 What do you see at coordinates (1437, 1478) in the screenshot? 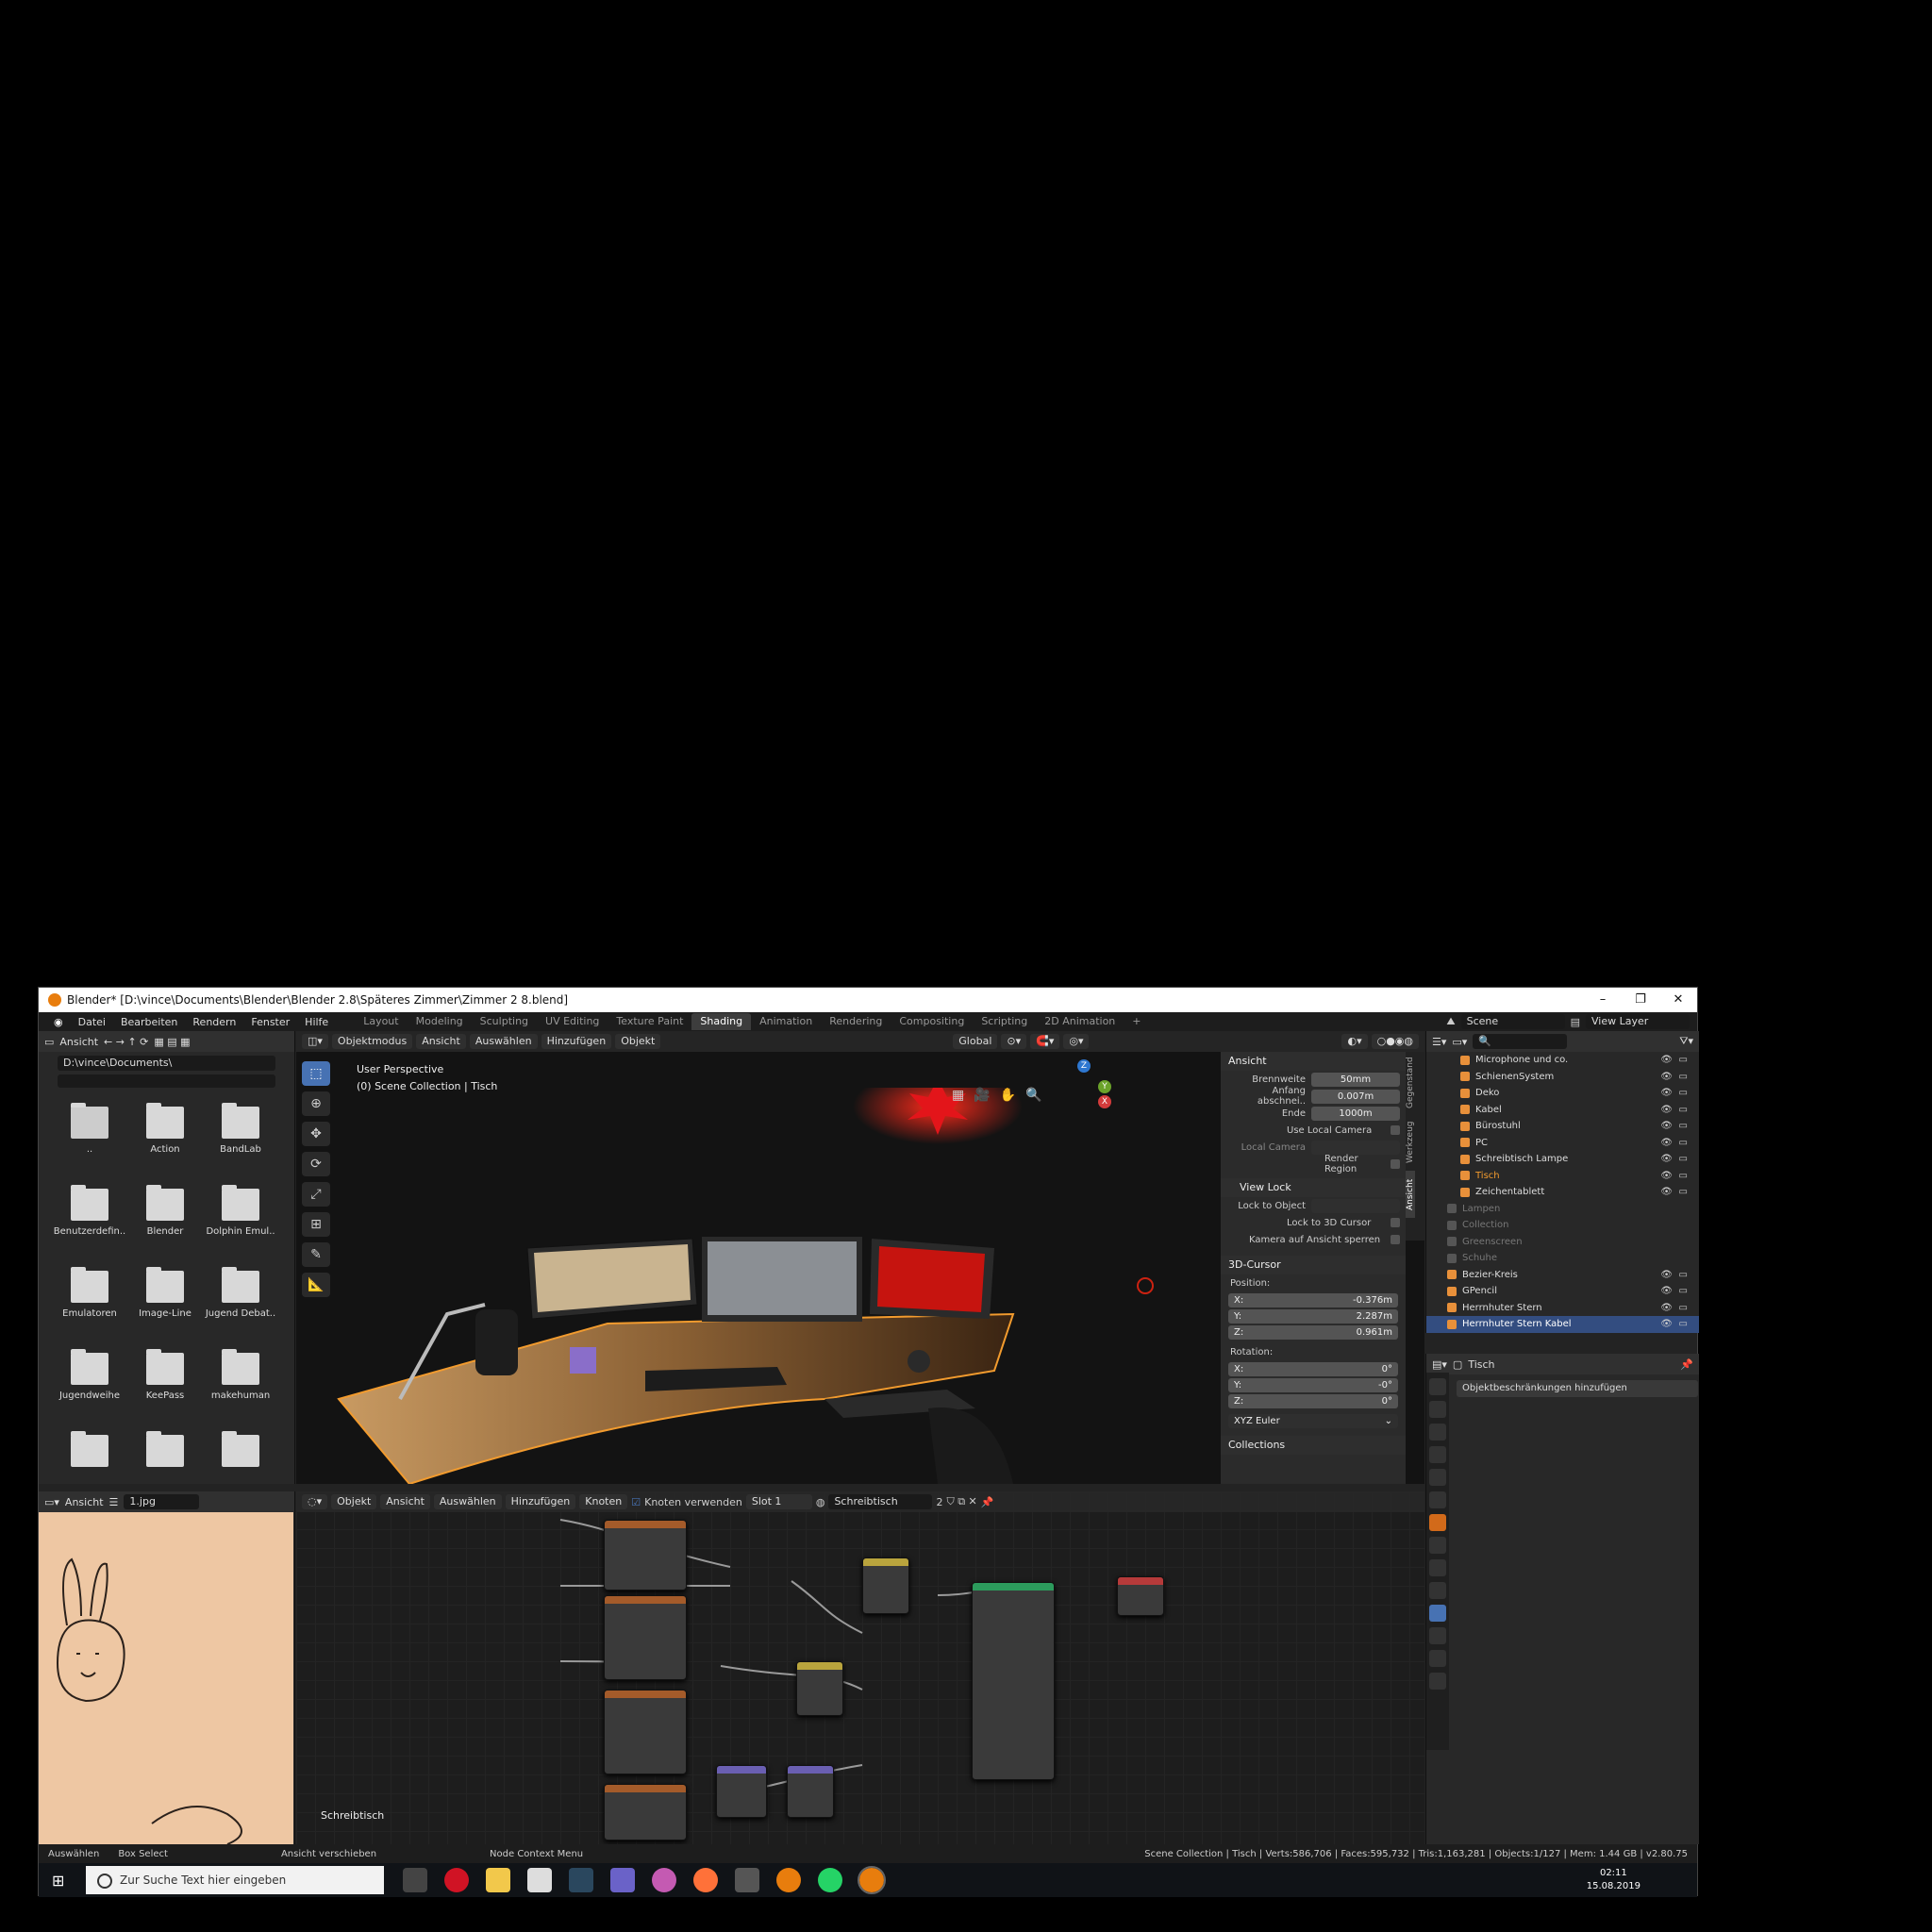
I see `scene-tab-icon` at bounding box center [1437, 1478].